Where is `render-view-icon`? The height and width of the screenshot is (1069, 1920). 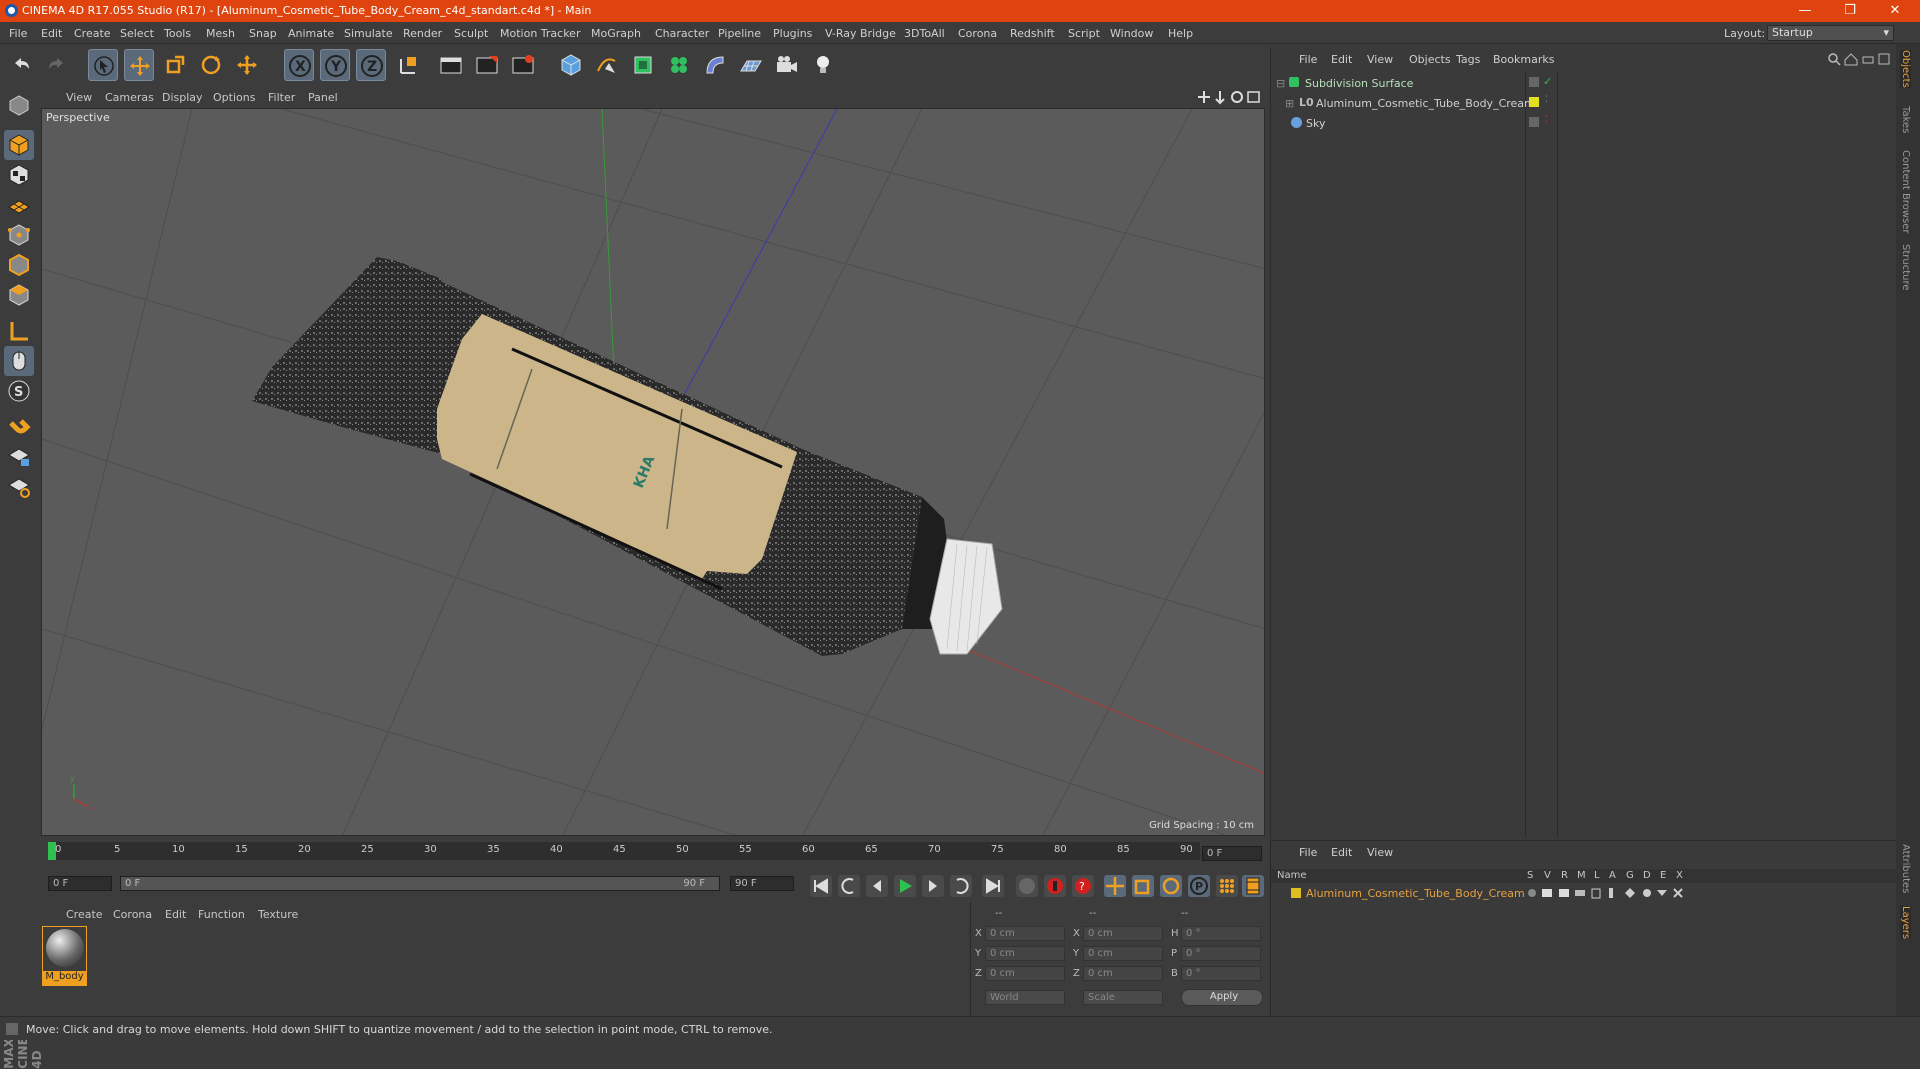 render-view-icon is located at coordinates (451, 65).